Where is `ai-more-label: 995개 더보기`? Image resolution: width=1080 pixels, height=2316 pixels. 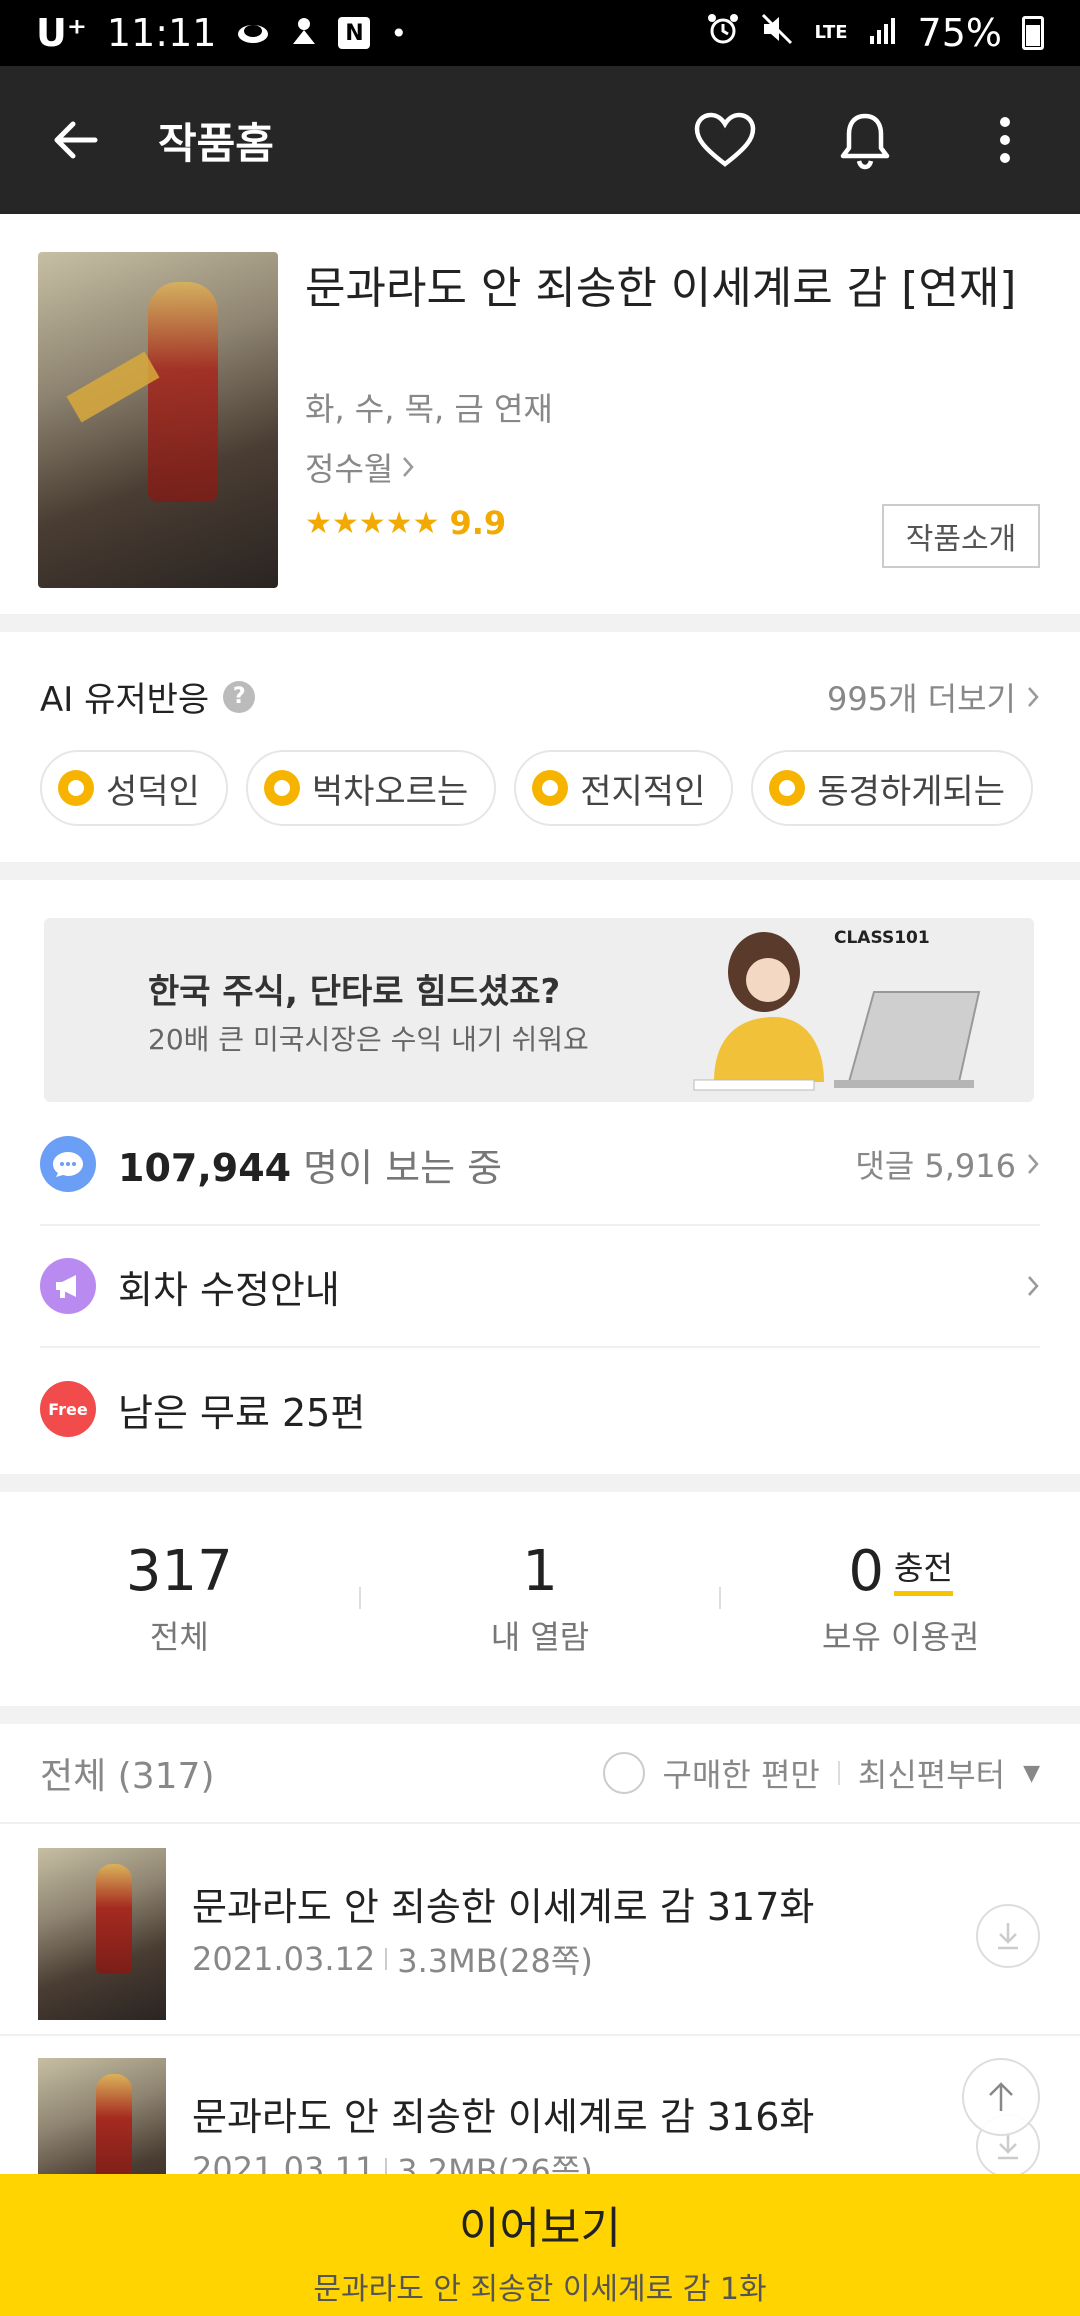 ai-more-label: 995개 더보기 is located at coordinates (921, 698).